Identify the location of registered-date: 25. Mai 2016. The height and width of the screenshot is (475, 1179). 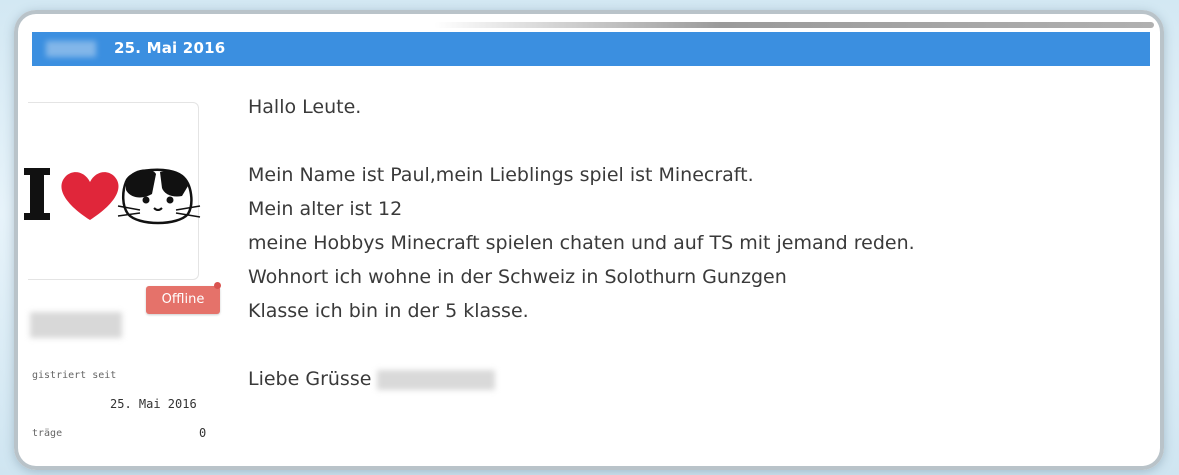
(153, 404).